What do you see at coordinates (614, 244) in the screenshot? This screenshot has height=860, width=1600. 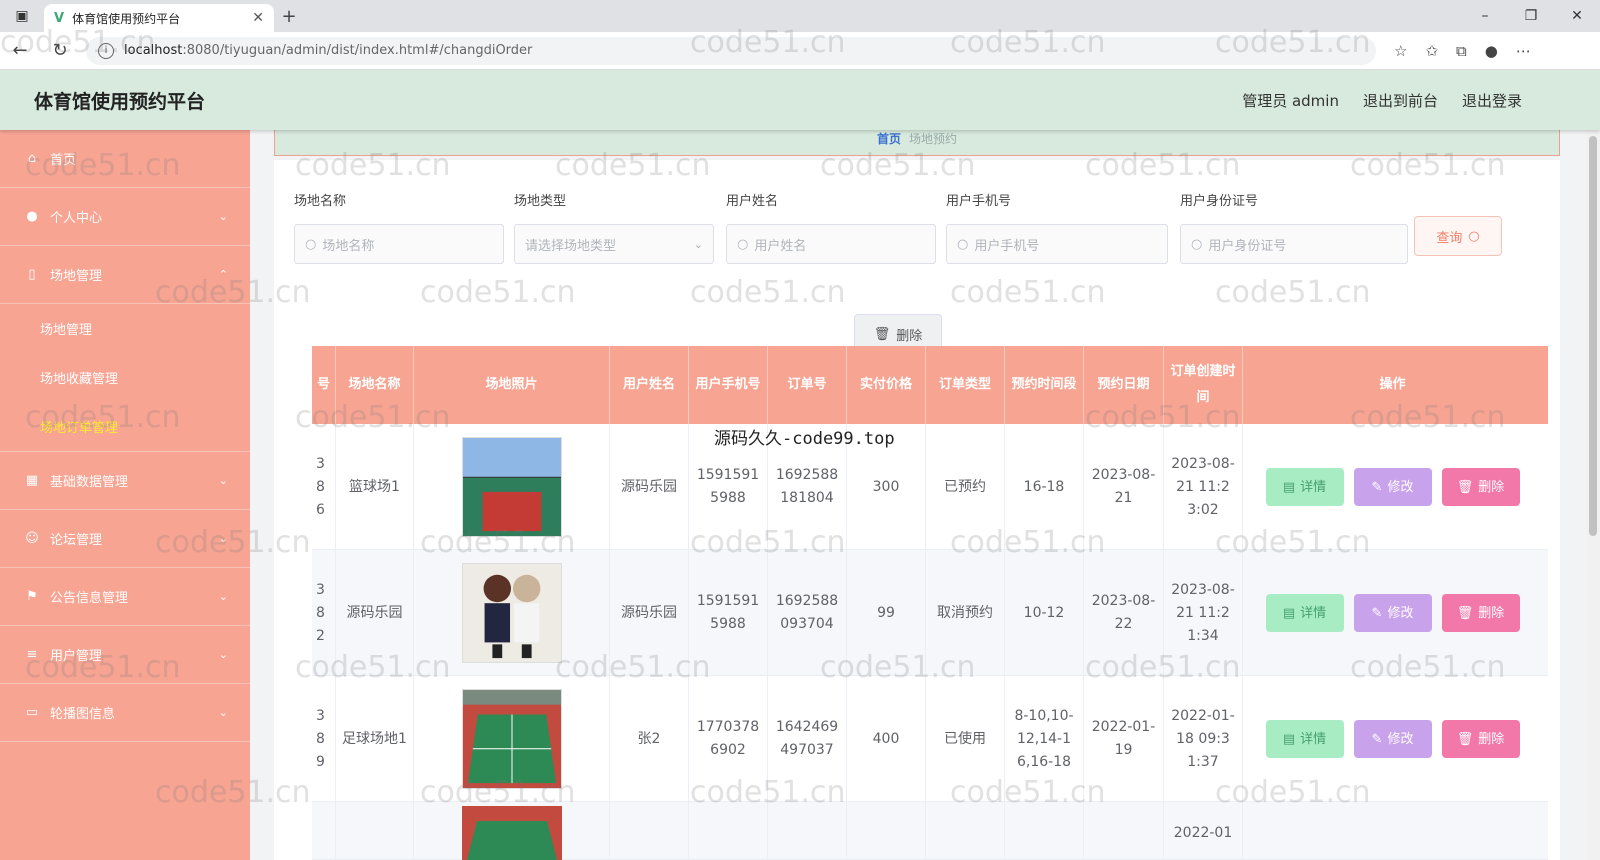 I see `venue-type-select: 请选择场地类型 ⌄` at bounding box center [614, 244].